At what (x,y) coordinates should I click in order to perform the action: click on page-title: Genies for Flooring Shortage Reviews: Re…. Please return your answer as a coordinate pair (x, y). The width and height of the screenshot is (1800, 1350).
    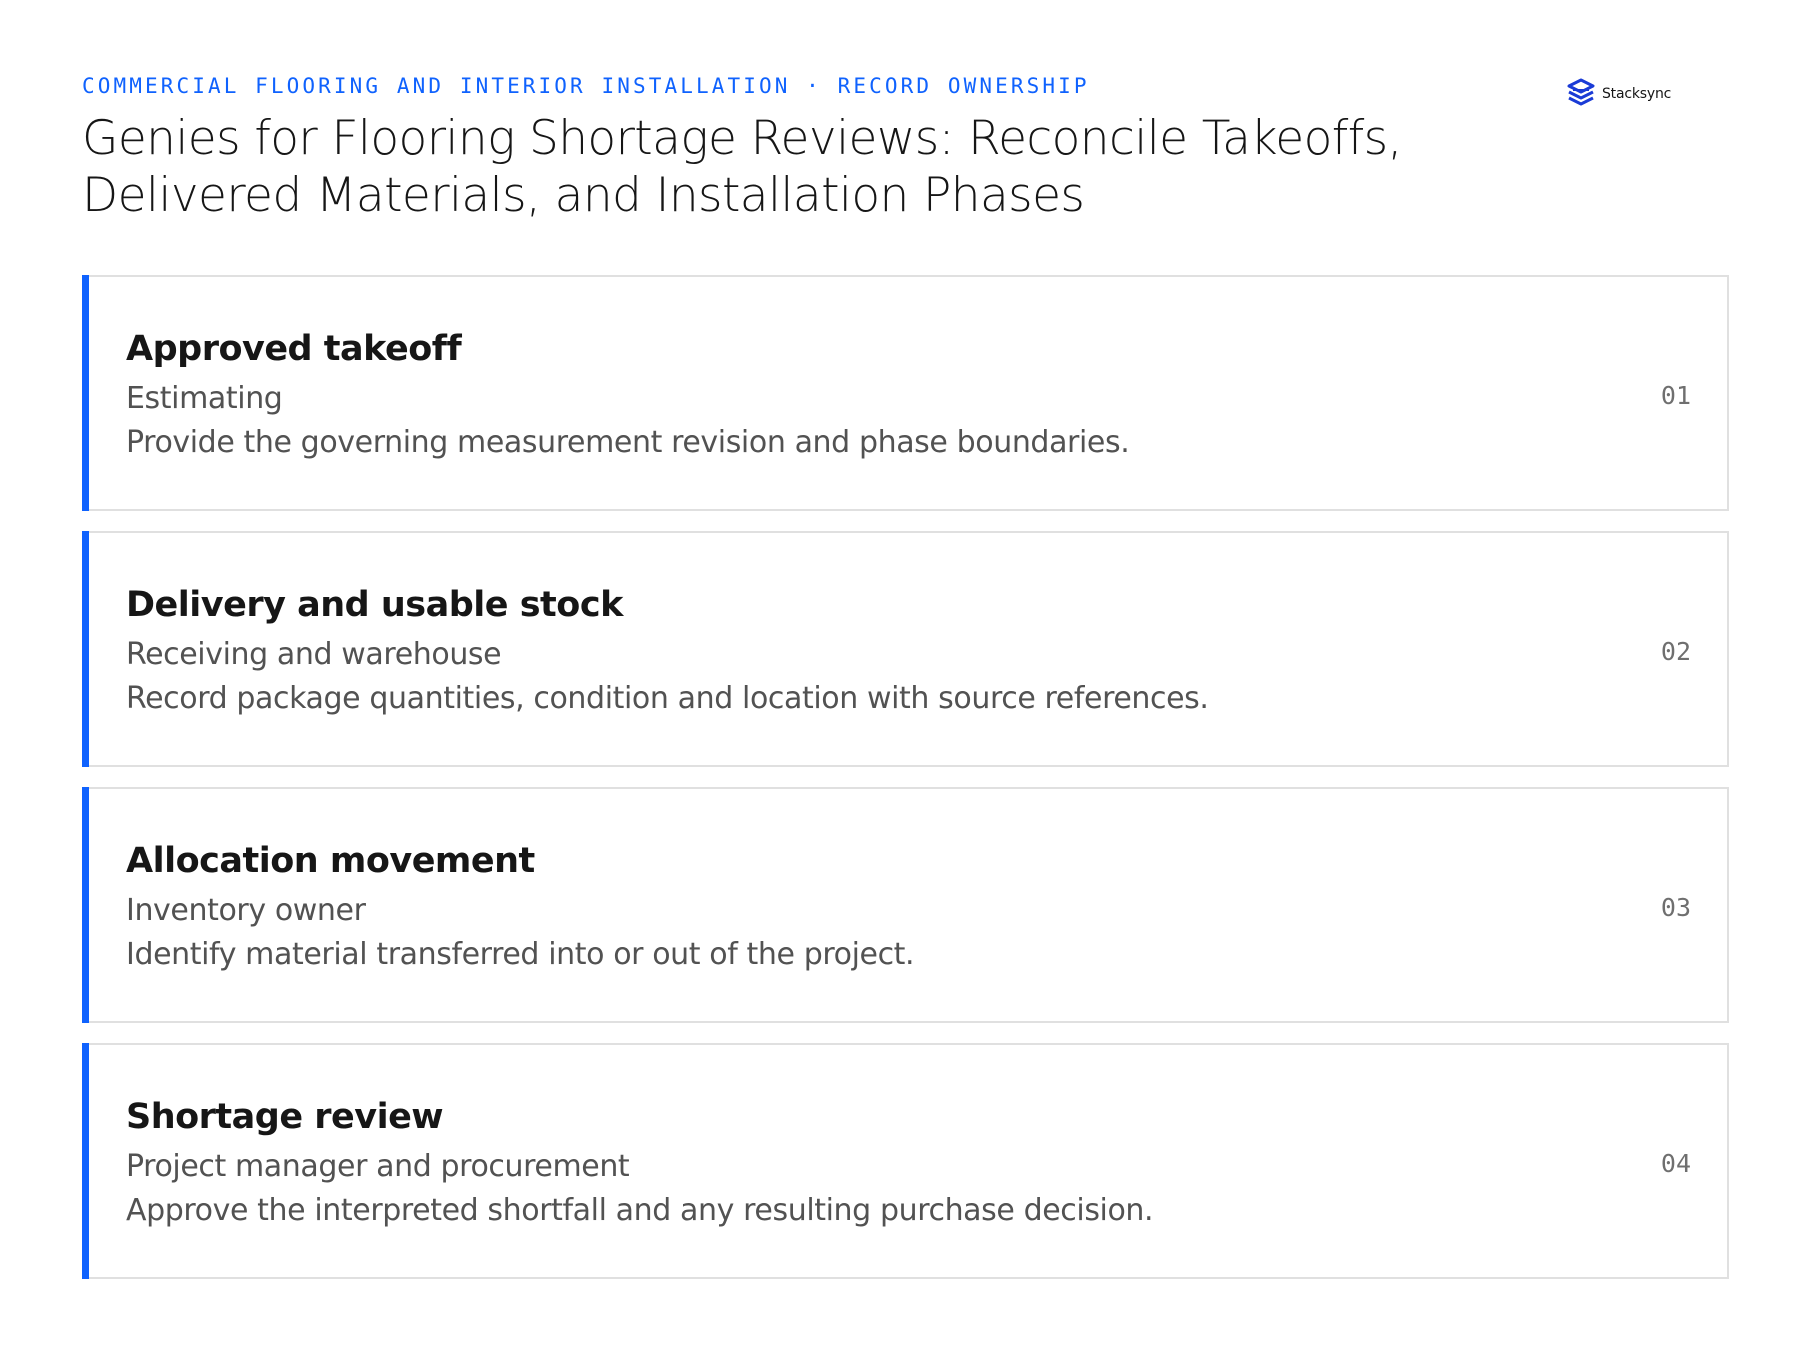
    Looking at the image, I should click on (782, 167).